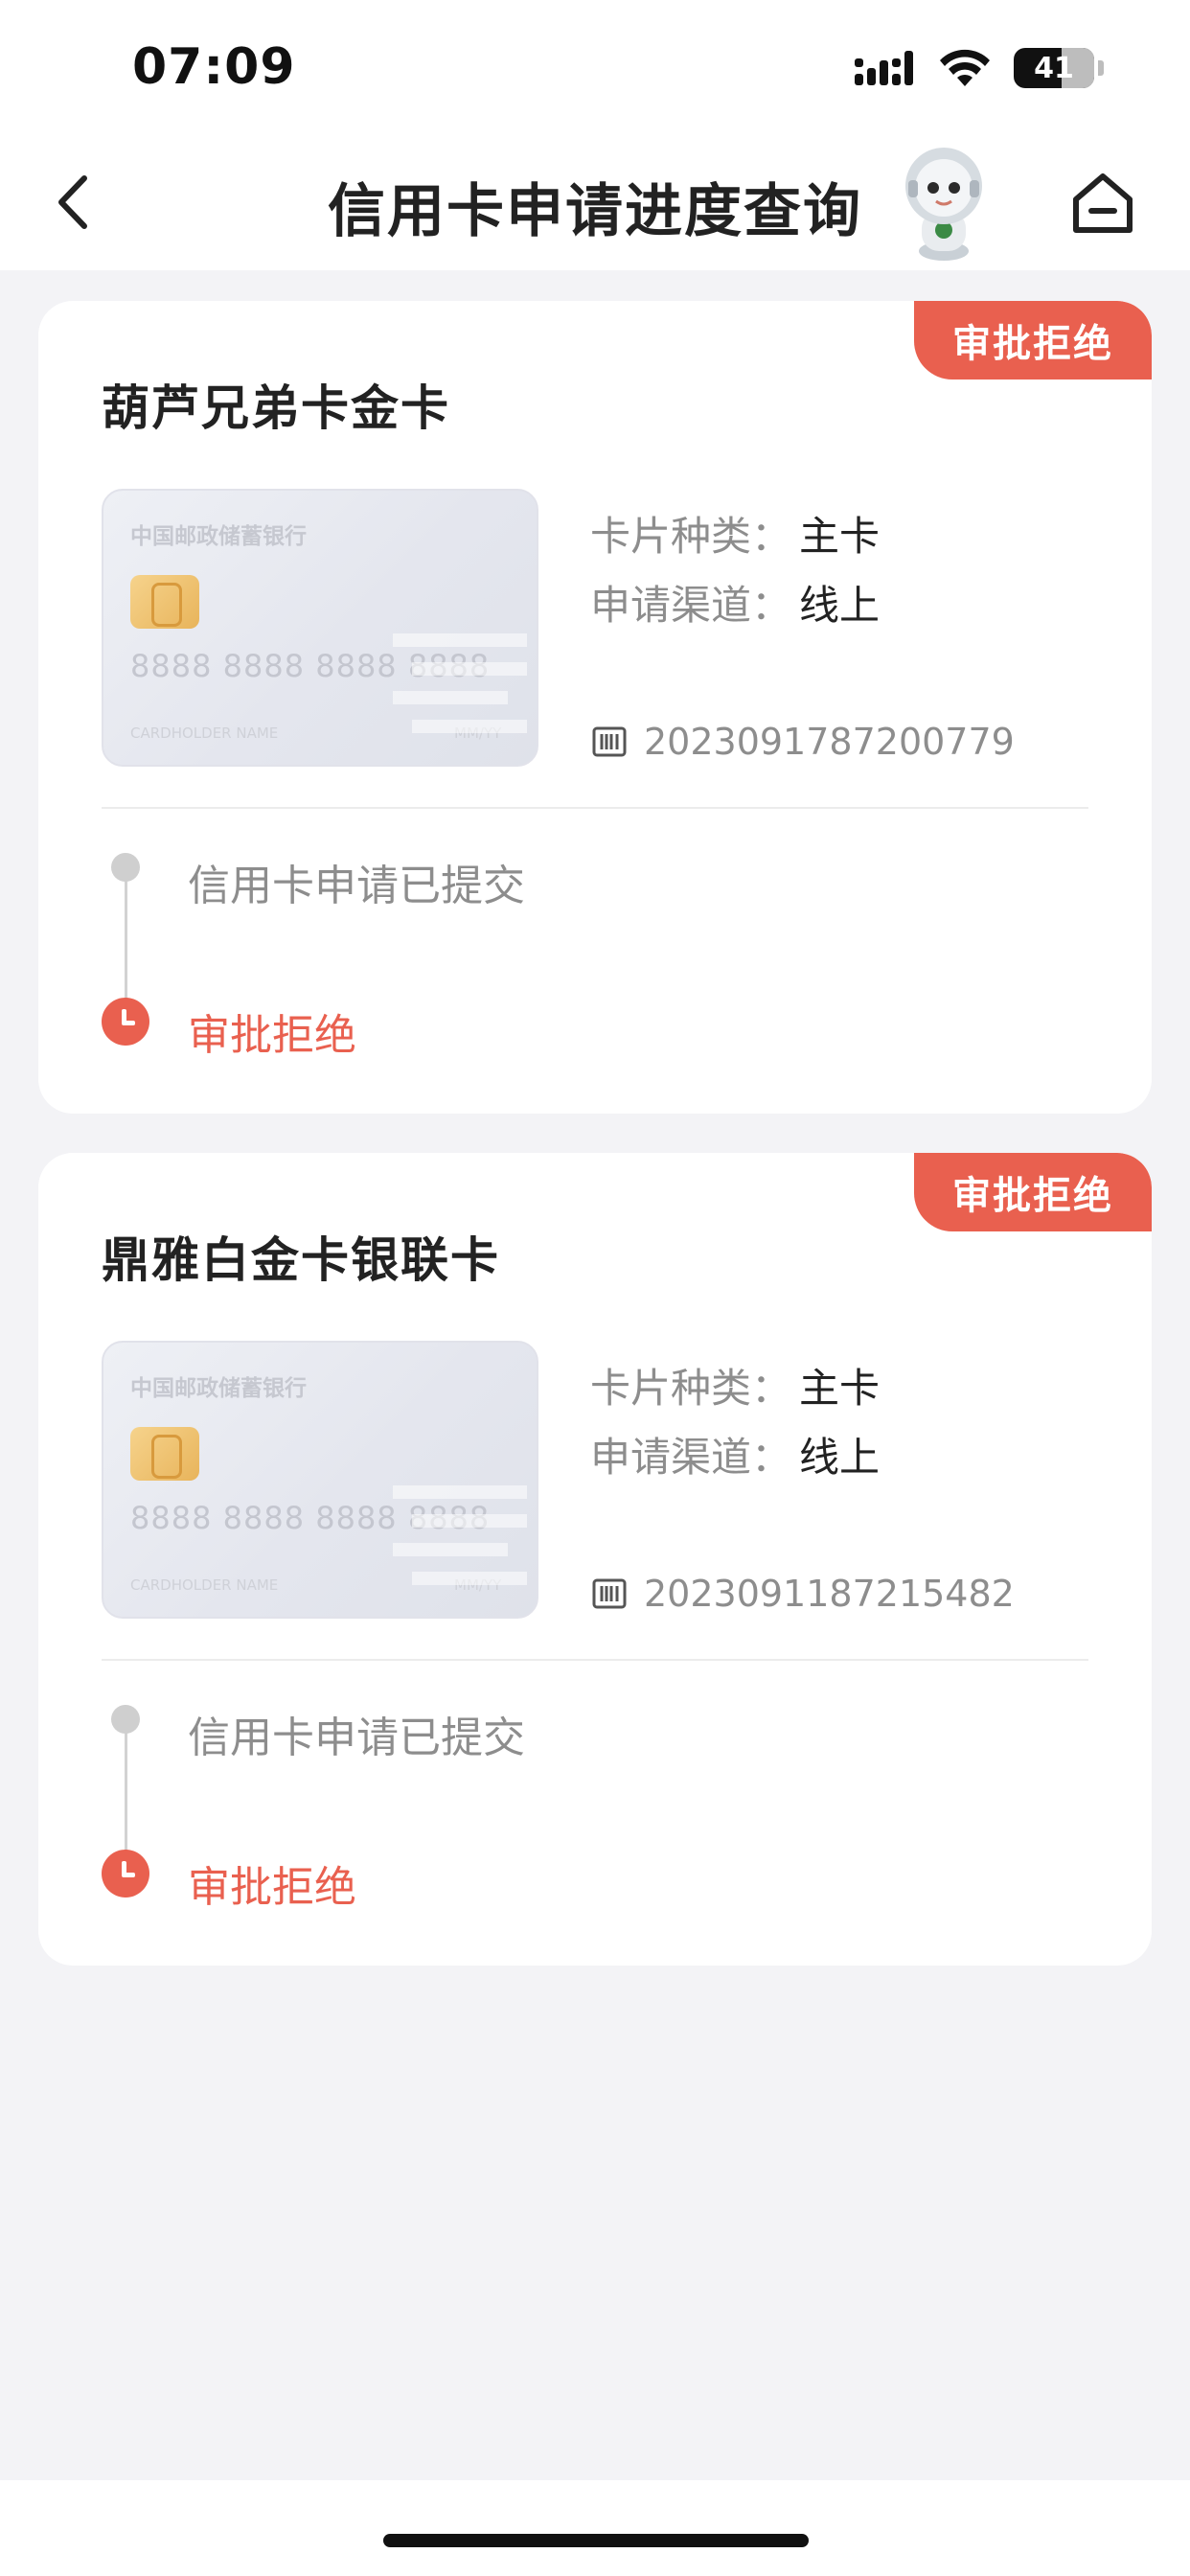  I want to click on card-product-name: 鼎雅白金卡银联卡, so click(301, 1260).